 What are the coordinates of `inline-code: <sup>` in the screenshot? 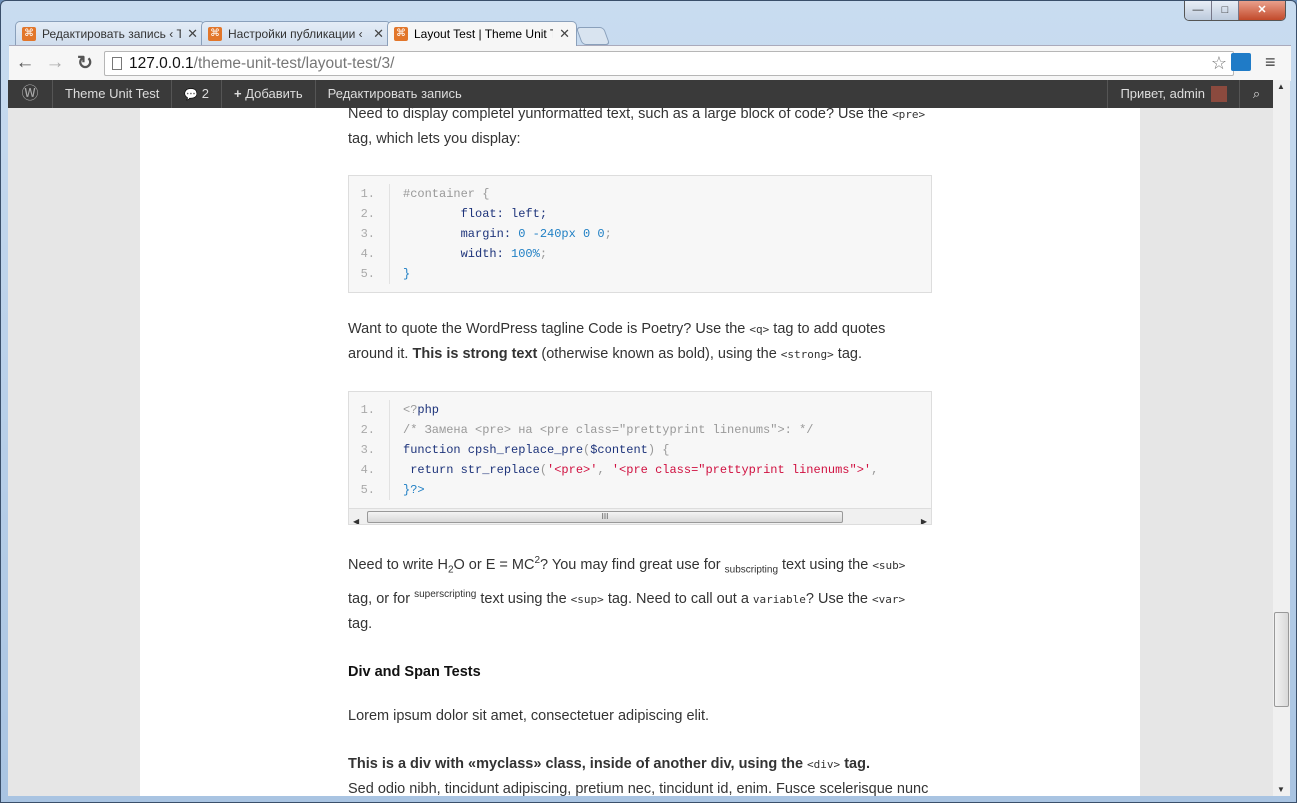 It's located at (587, 599).